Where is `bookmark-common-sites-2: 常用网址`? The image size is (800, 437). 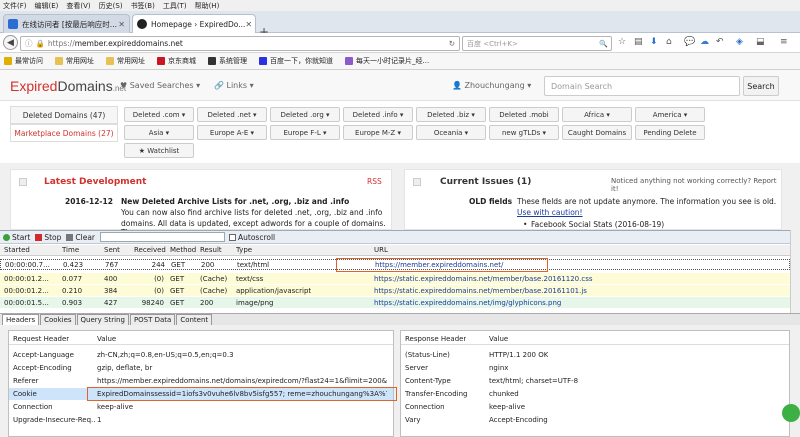 bookmark-common-sites-2: 常用网址 is located at coordinates (125, 61).